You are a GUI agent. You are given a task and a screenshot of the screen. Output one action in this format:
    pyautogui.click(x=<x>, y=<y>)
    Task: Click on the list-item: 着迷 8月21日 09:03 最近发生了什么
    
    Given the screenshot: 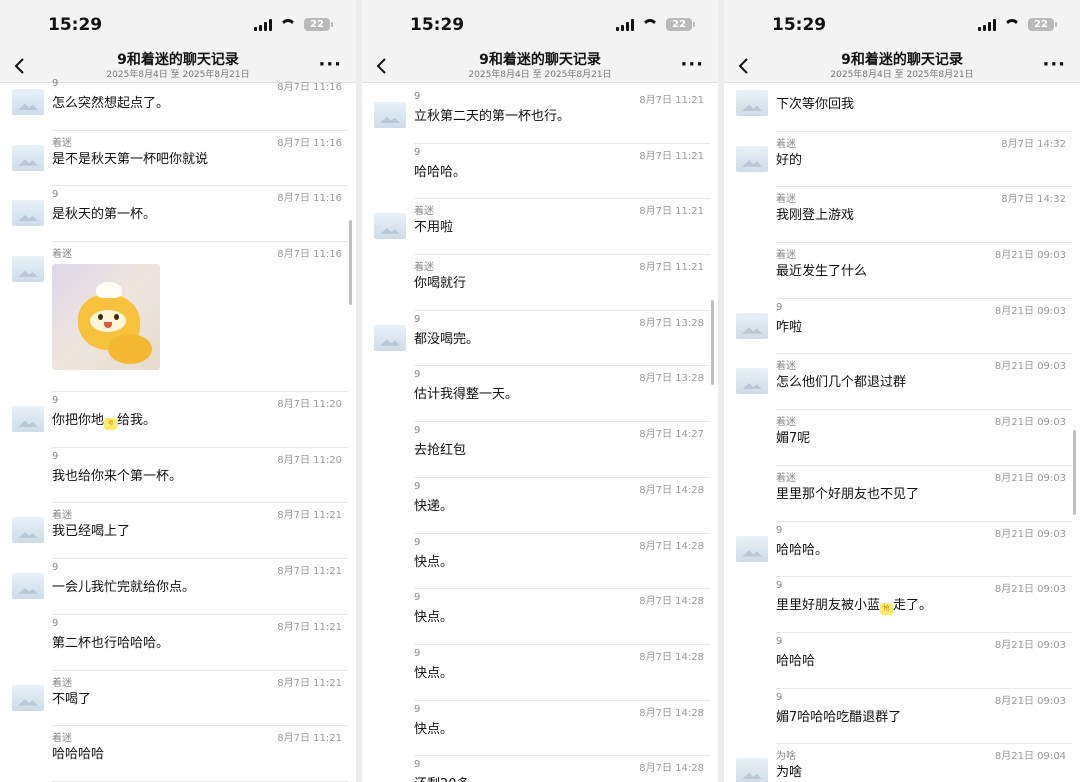 What is the action you would take?
    pyautogui.click(x=902, y=271)
    